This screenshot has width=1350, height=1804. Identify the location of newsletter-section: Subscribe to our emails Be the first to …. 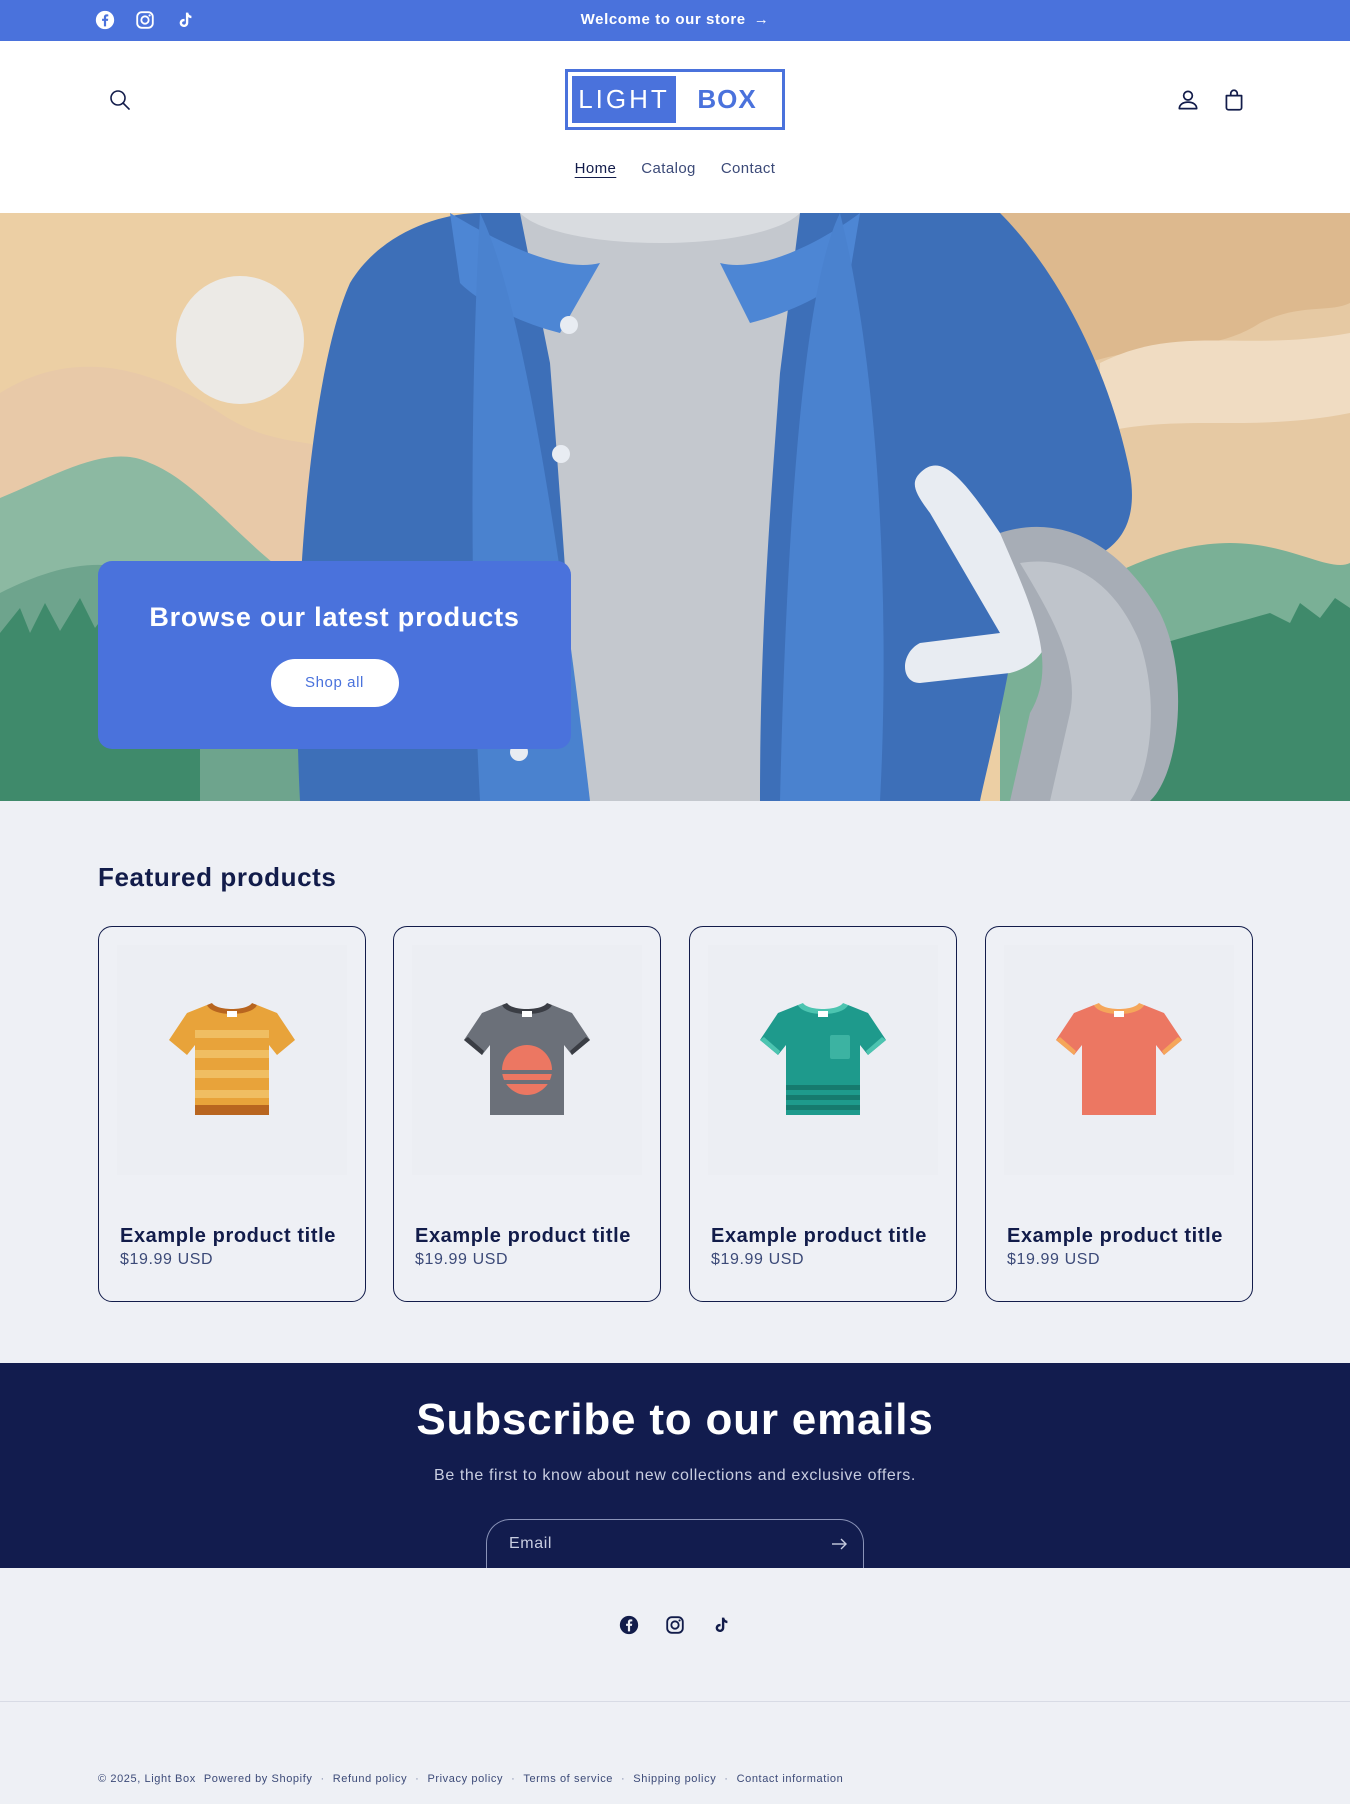
(675, 1465).